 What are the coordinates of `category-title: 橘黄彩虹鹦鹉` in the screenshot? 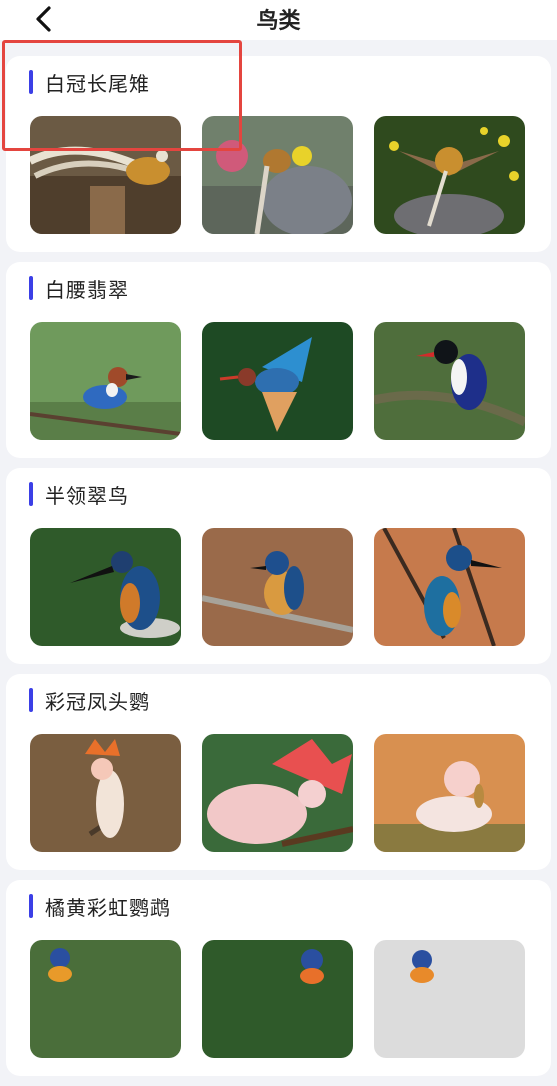 It's located at (108, 907).